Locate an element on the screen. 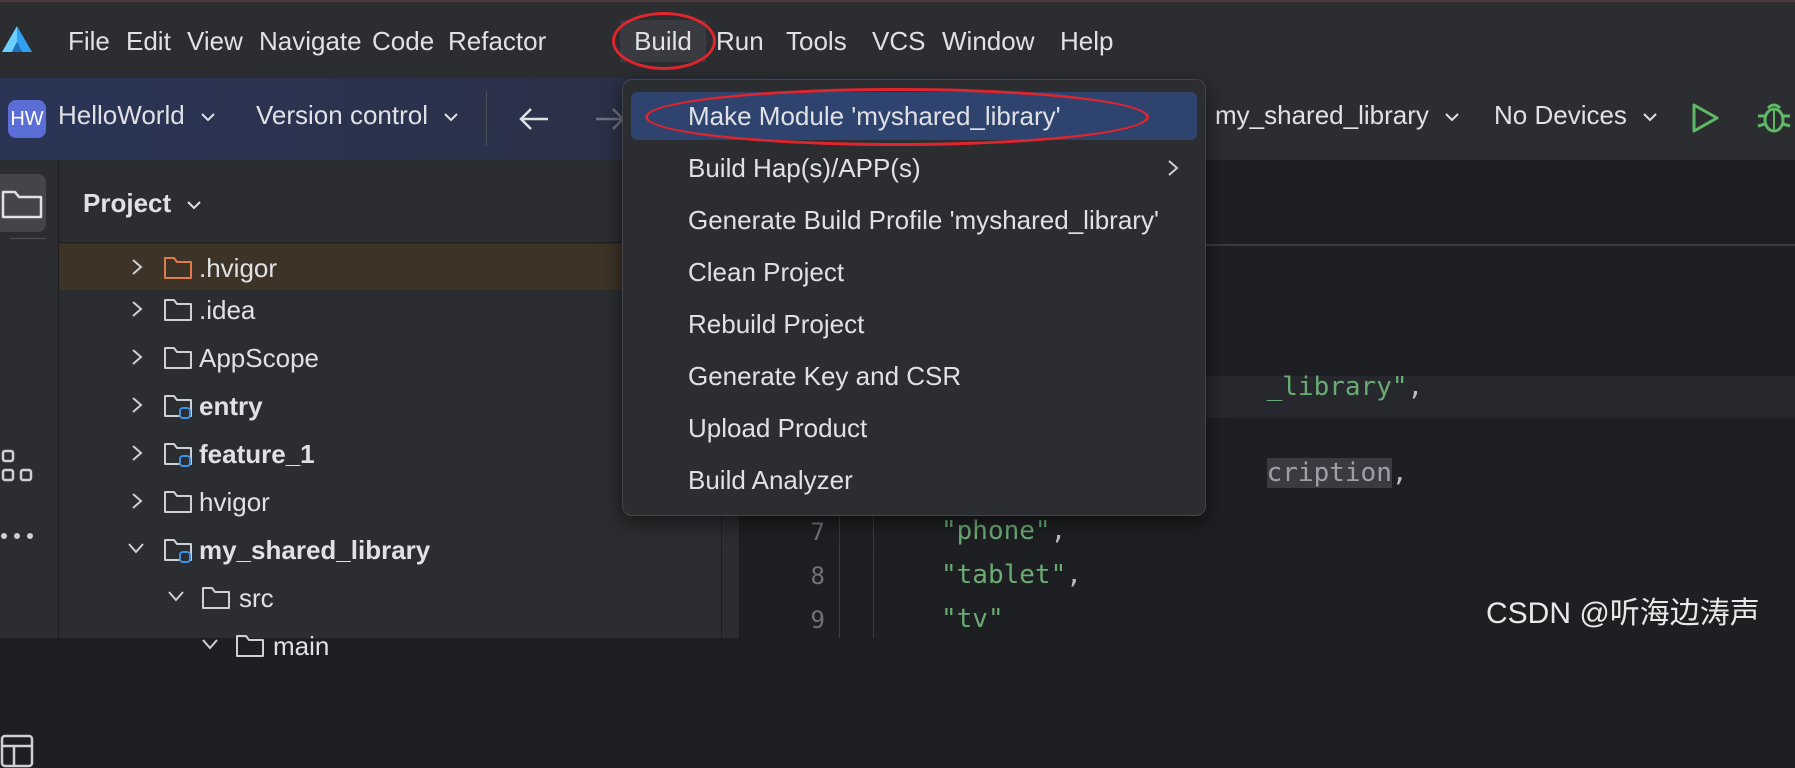 This screenshot has width=1795, height=768. code-line: "tv" is located at coordinates (972, 619).